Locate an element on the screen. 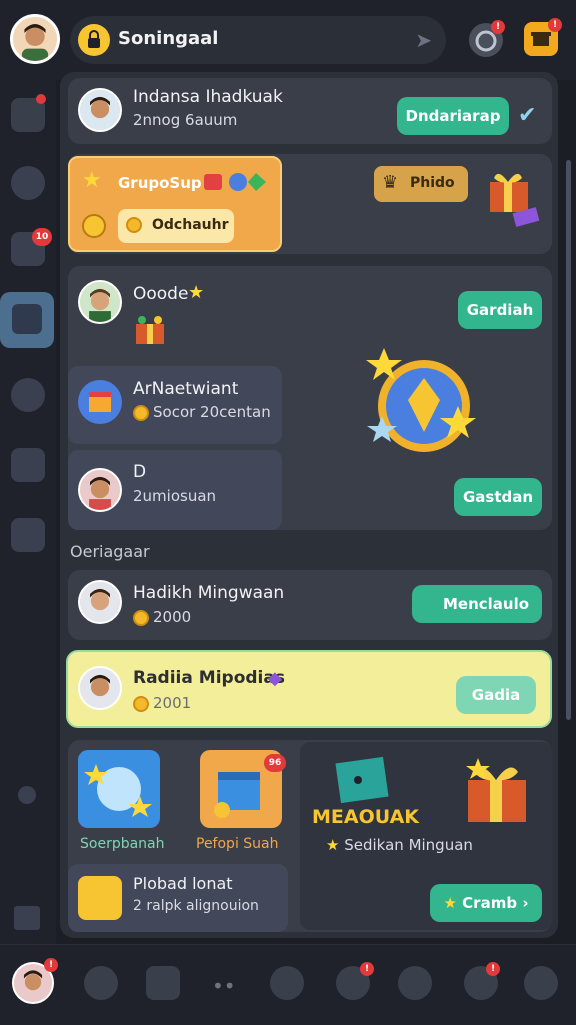  sidebar-comment-icon is located at coordinates (27, 795).